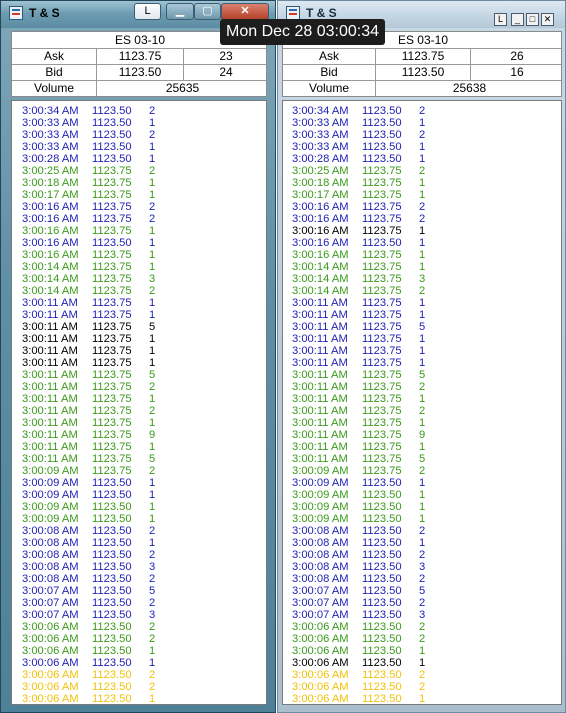 The image size is (566, 713). I want to click on bid-label: Bid, so click(329, 72).